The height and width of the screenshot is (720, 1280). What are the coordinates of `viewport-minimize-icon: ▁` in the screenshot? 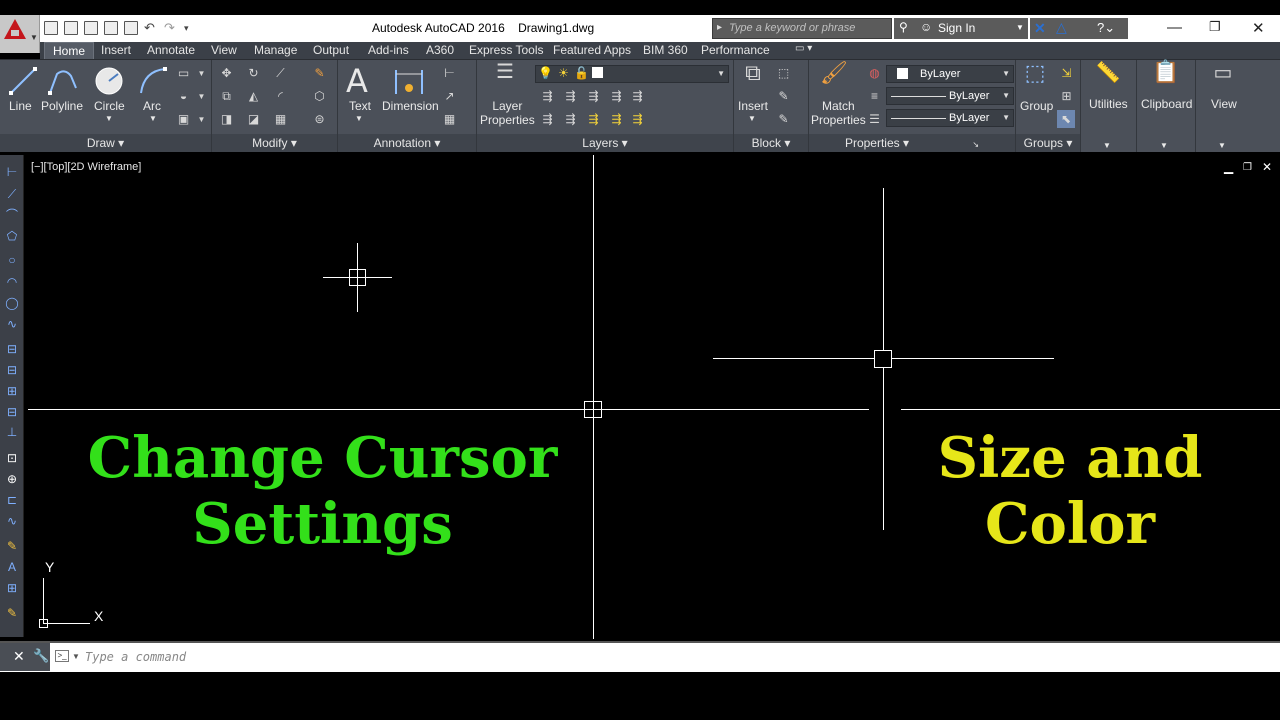 It's located at (1228, 167).